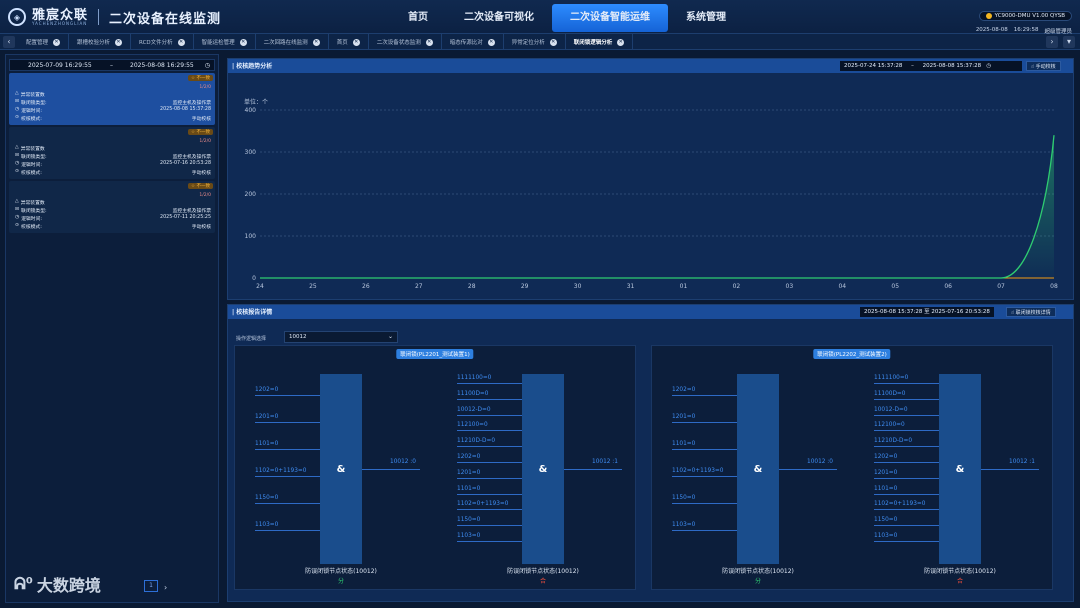 The image size is (1080, 608). I want to click on nav-operations: 二次设备智能运维, so click(610, 18).